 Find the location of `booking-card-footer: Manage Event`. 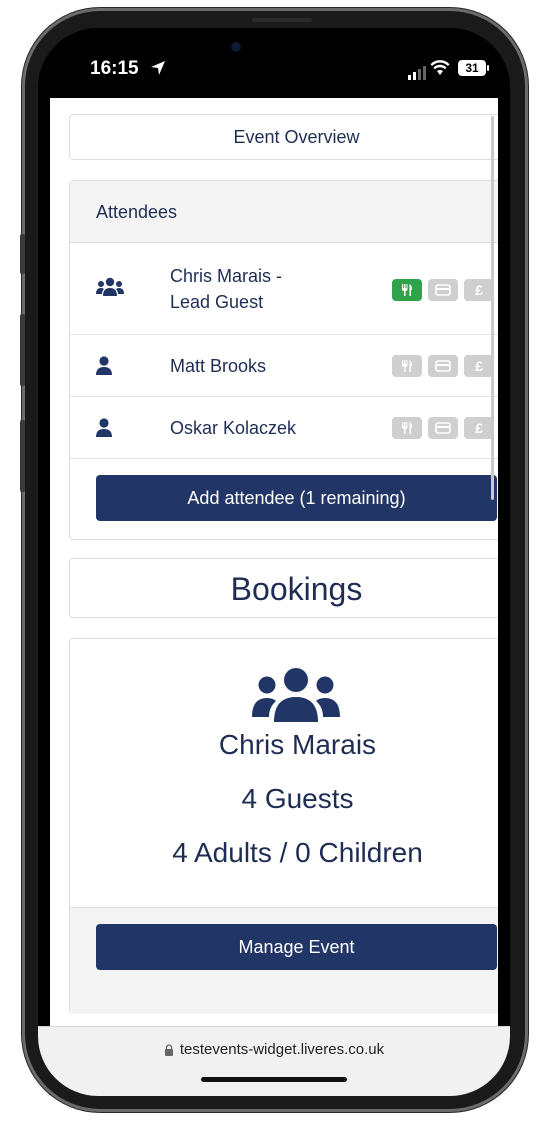

booking-card-footer: Manage Event is located at coordinates (284, 960).